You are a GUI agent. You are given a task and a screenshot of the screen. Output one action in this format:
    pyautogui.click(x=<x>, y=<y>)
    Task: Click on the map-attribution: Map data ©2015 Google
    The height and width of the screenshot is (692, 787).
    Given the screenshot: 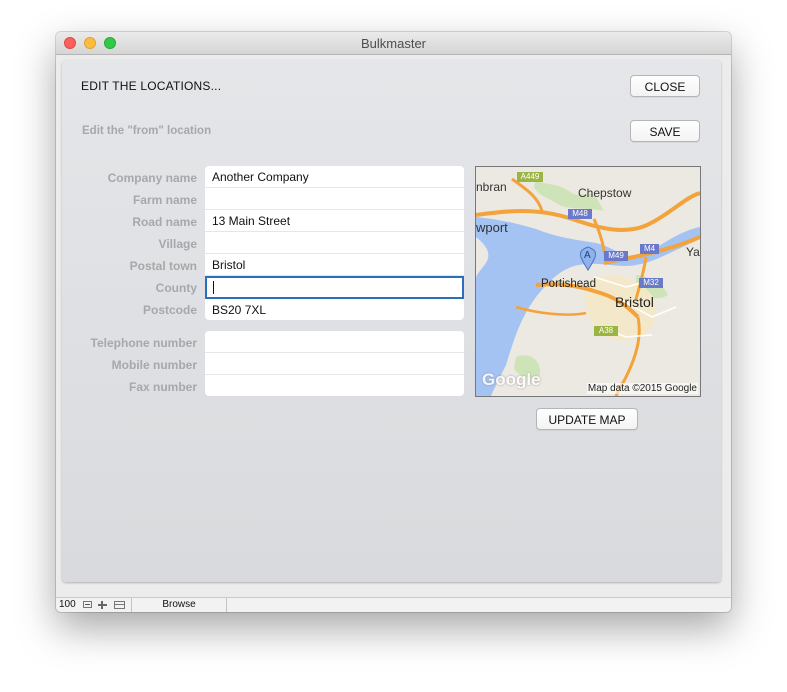 What is the action you would take?
    pyautogui.click(x=642, y=388)
    